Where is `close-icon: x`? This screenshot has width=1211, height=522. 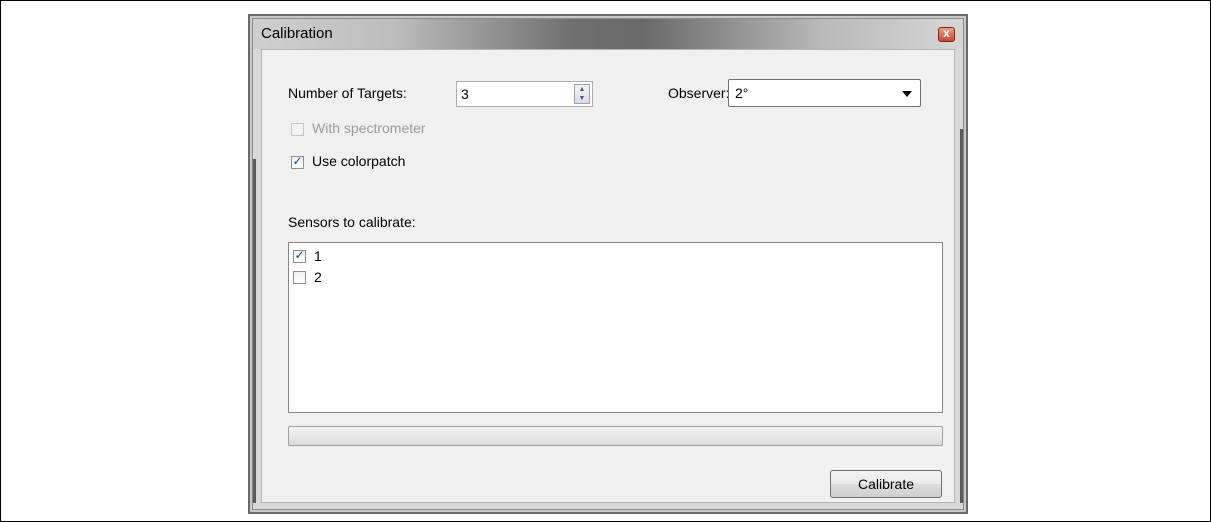
close-icon: x is located at coordinates (946, 33).